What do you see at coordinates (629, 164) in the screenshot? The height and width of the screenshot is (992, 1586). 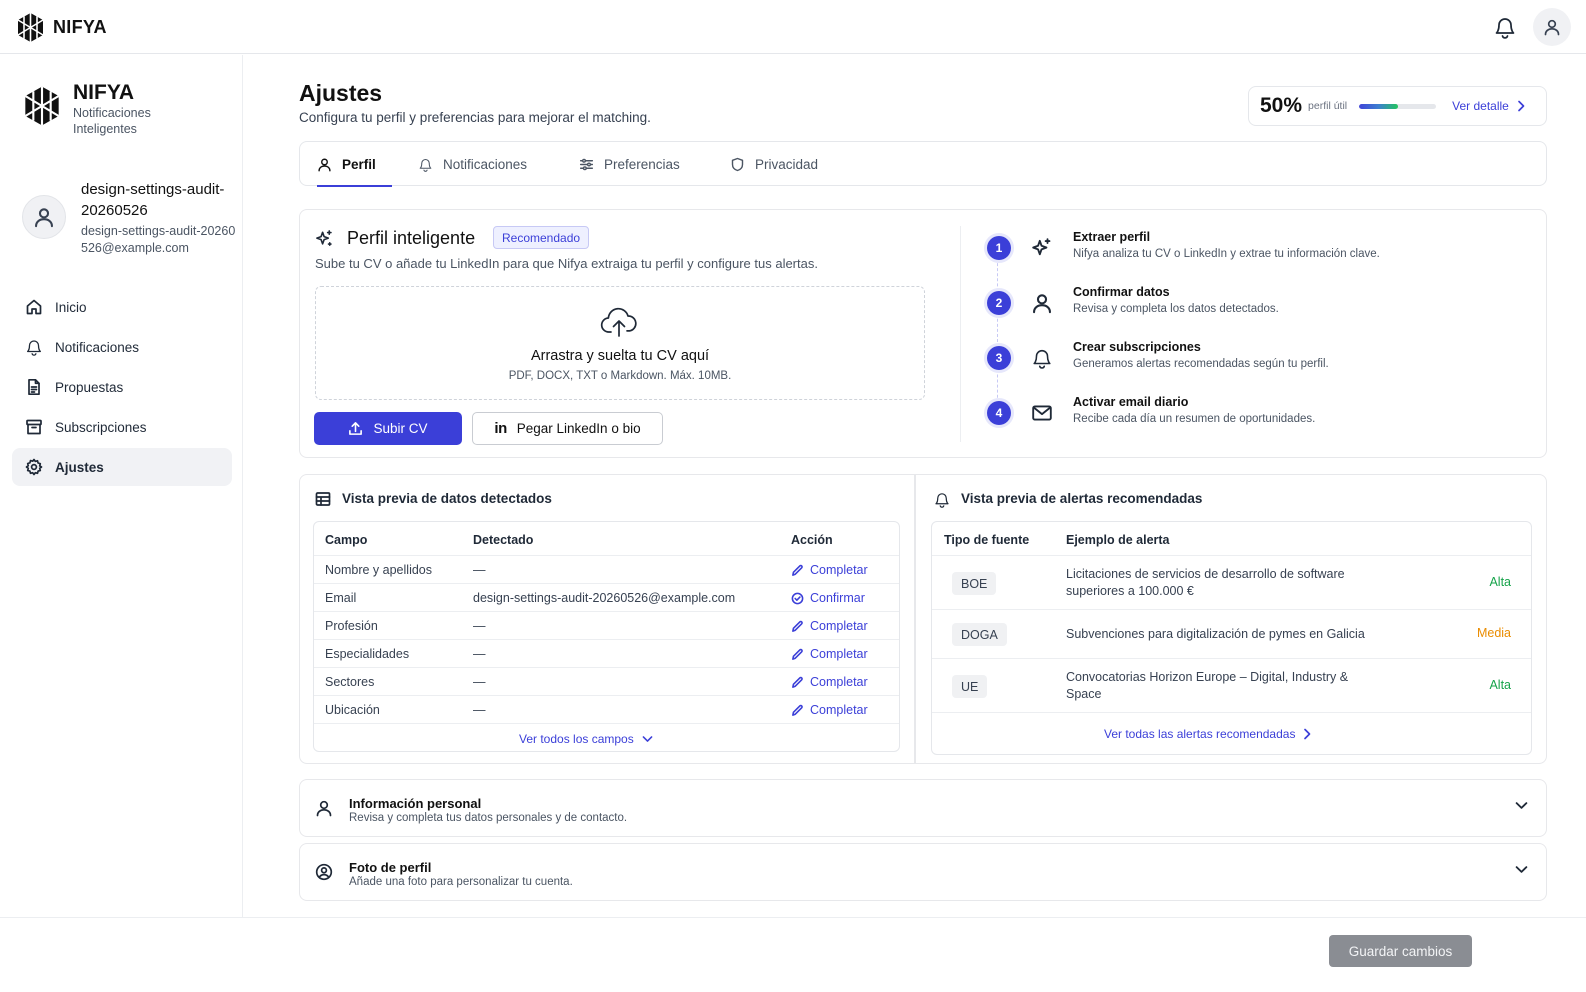 I see `tab-preferencias: Preferencias` at bounding box center [629, 164].